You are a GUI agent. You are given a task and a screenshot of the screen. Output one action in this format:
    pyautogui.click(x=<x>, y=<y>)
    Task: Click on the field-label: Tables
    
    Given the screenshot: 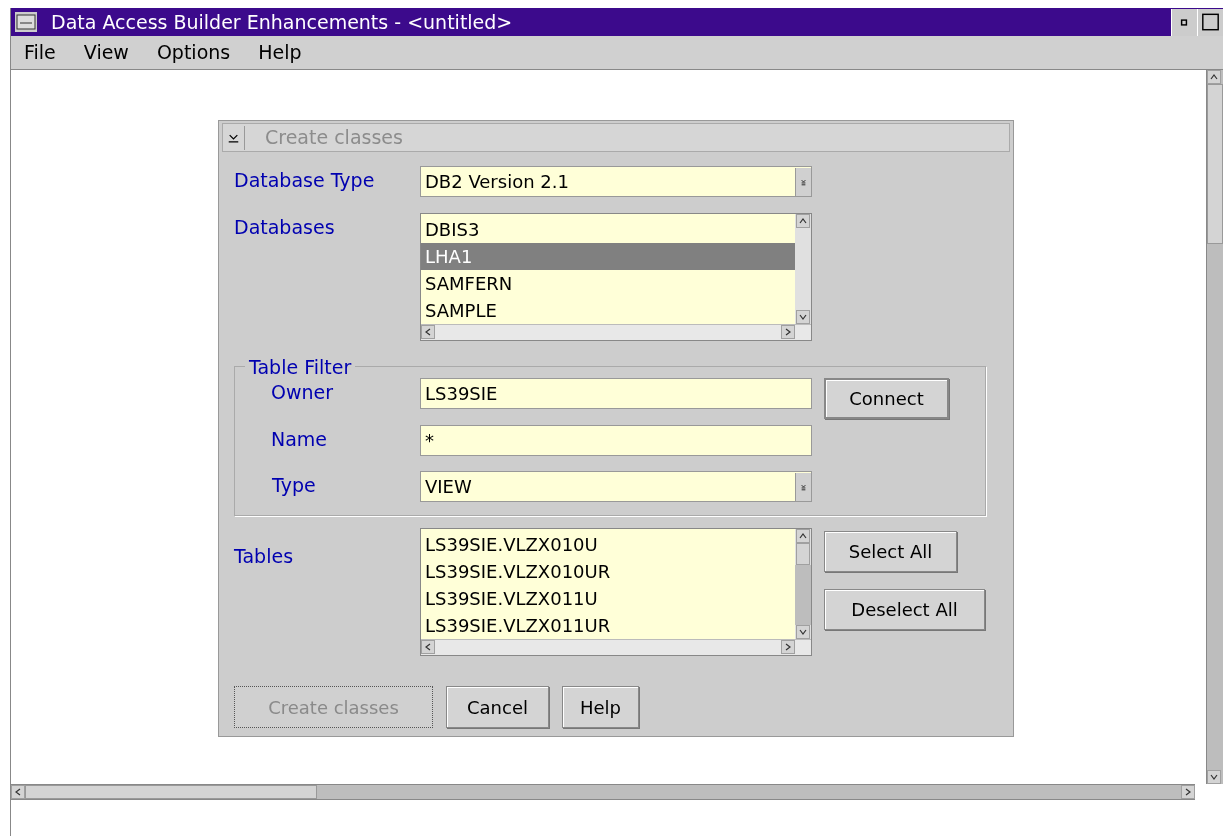 What is the action you would take?
    pyautogui.click(x=264, y=556)
    